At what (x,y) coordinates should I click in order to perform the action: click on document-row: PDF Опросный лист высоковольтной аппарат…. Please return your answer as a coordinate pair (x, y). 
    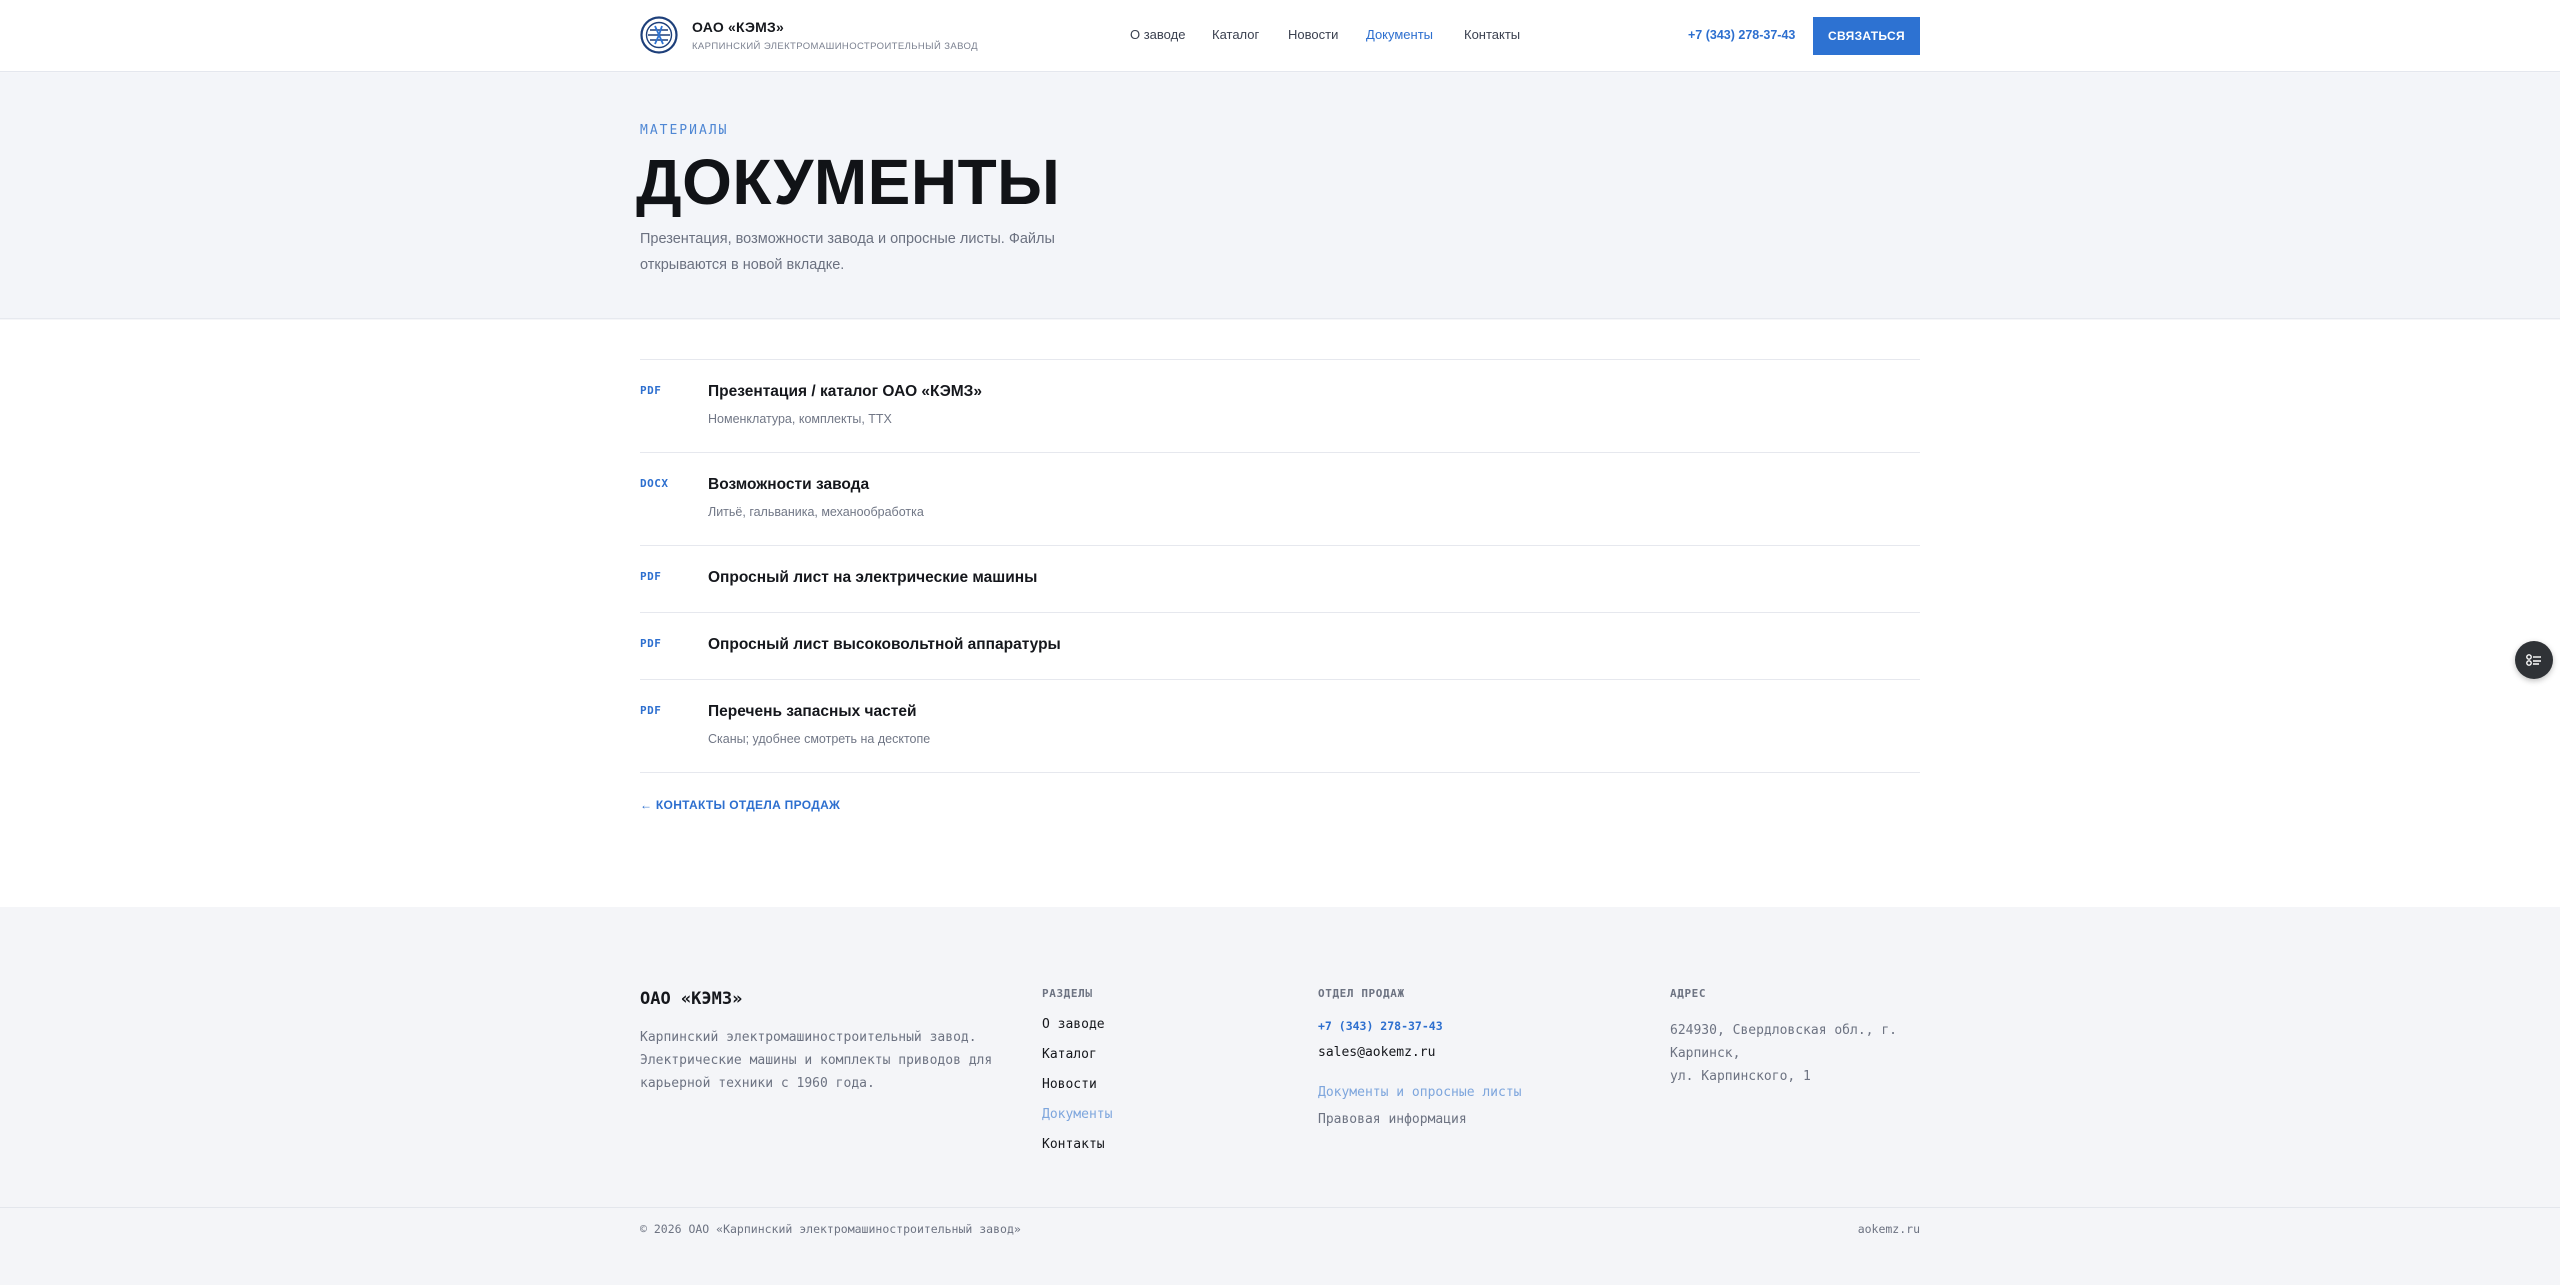
    Looking at the image, I should click on (1280, 646).